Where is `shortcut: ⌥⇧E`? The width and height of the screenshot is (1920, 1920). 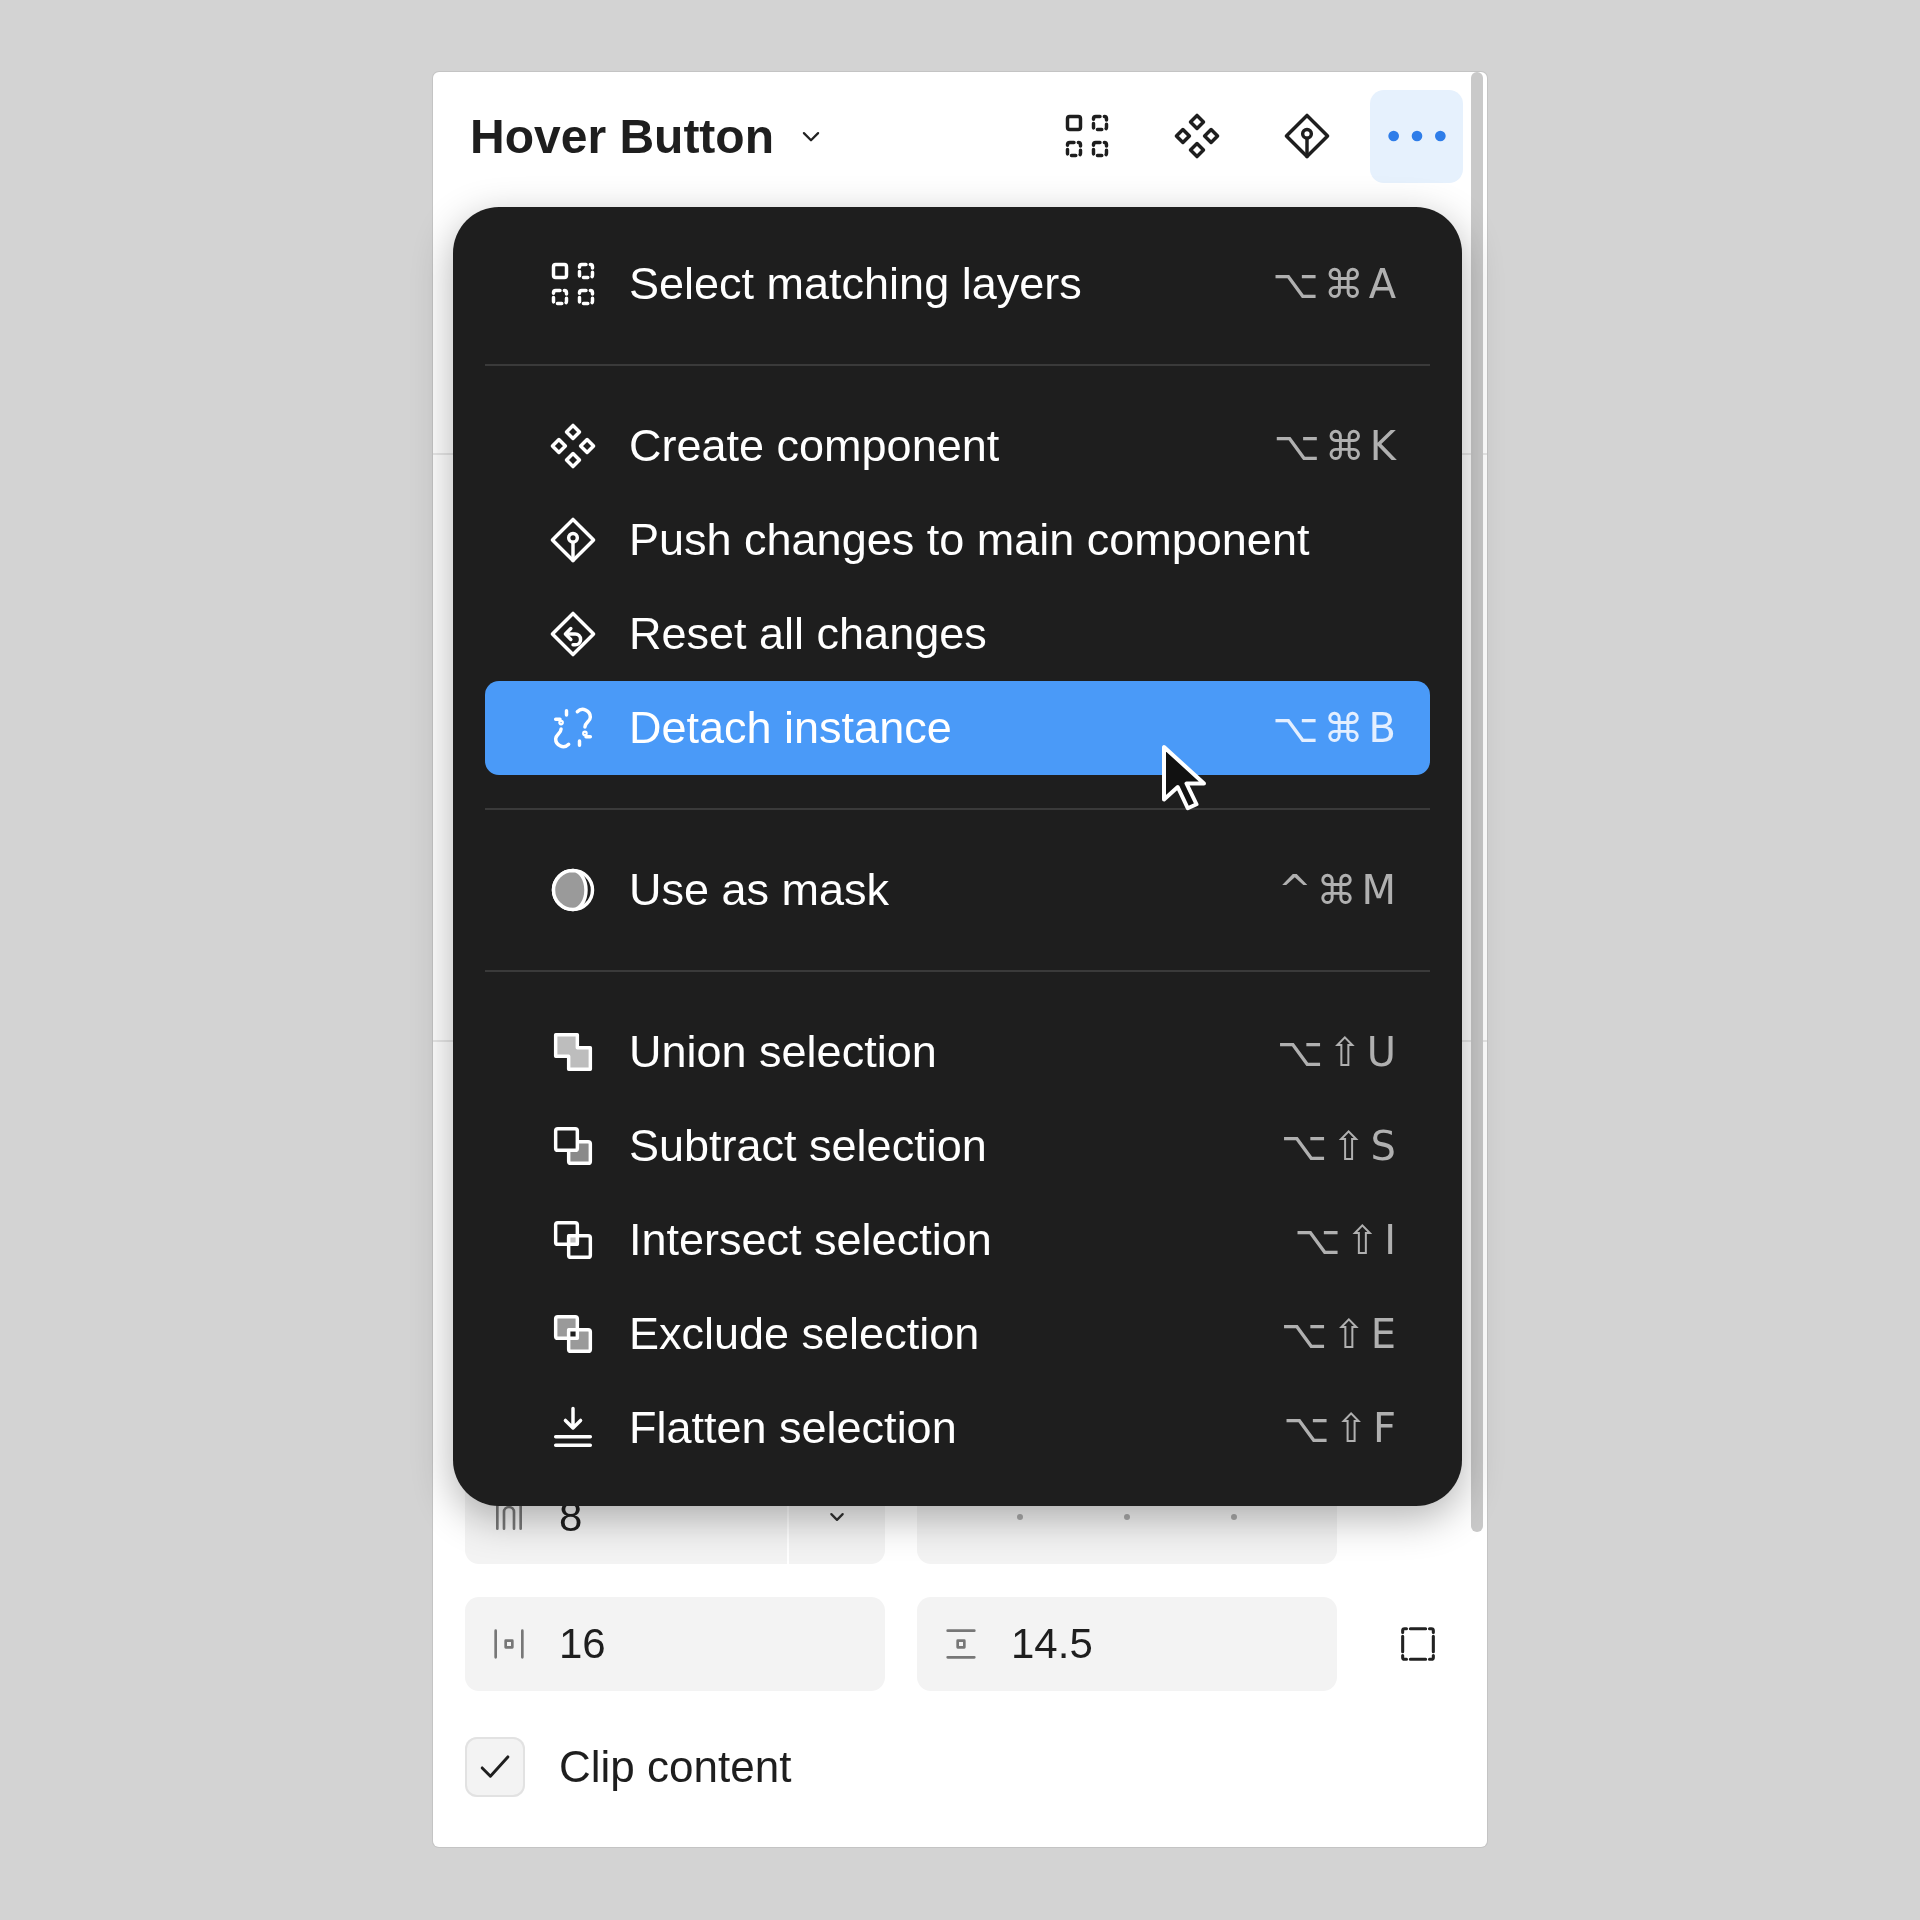
shortcut: ⌥⇧E is located at coordinates (1341, 1334).